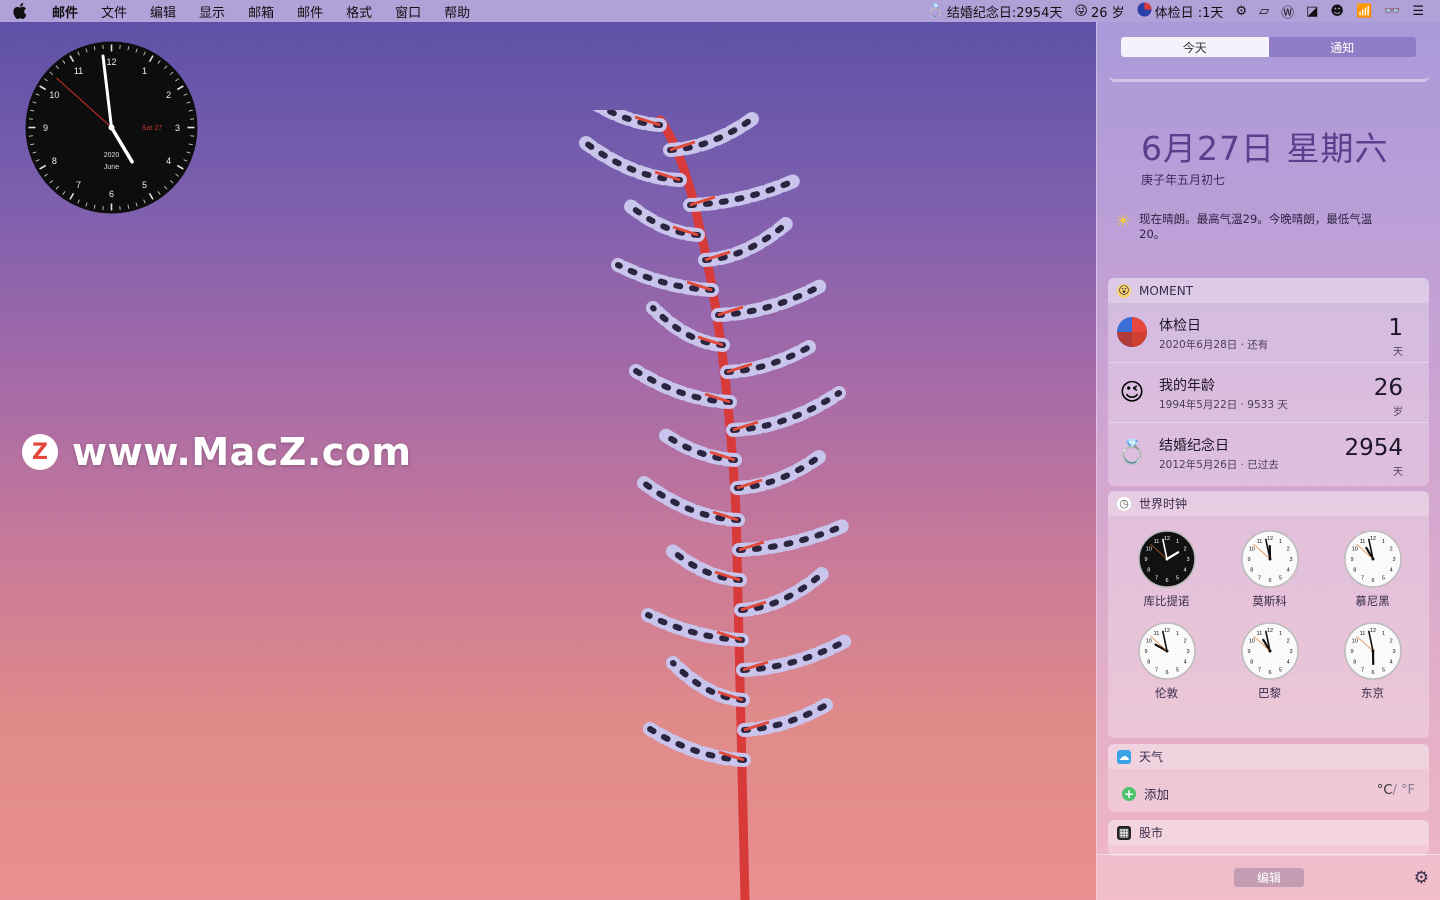  Describe the element at coordinates (40, 452) in the screenshot. I see `macz-logo-icon: Z` at that location.